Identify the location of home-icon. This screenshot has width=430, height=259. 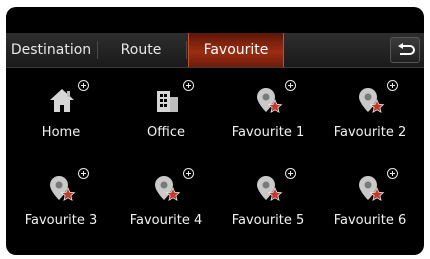
(62, 100).